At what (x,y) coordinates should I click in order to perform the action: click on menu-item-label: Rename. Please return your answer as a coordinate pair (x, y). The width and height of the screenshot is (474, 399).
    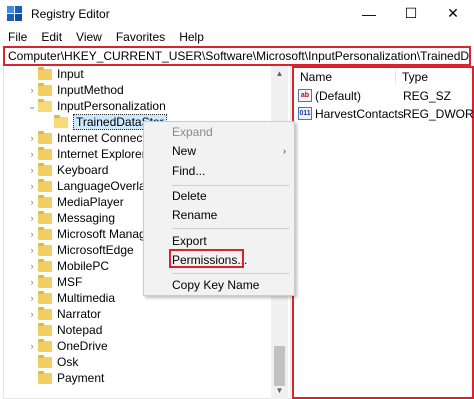
    Looking at the image, I should click on (195, 215).